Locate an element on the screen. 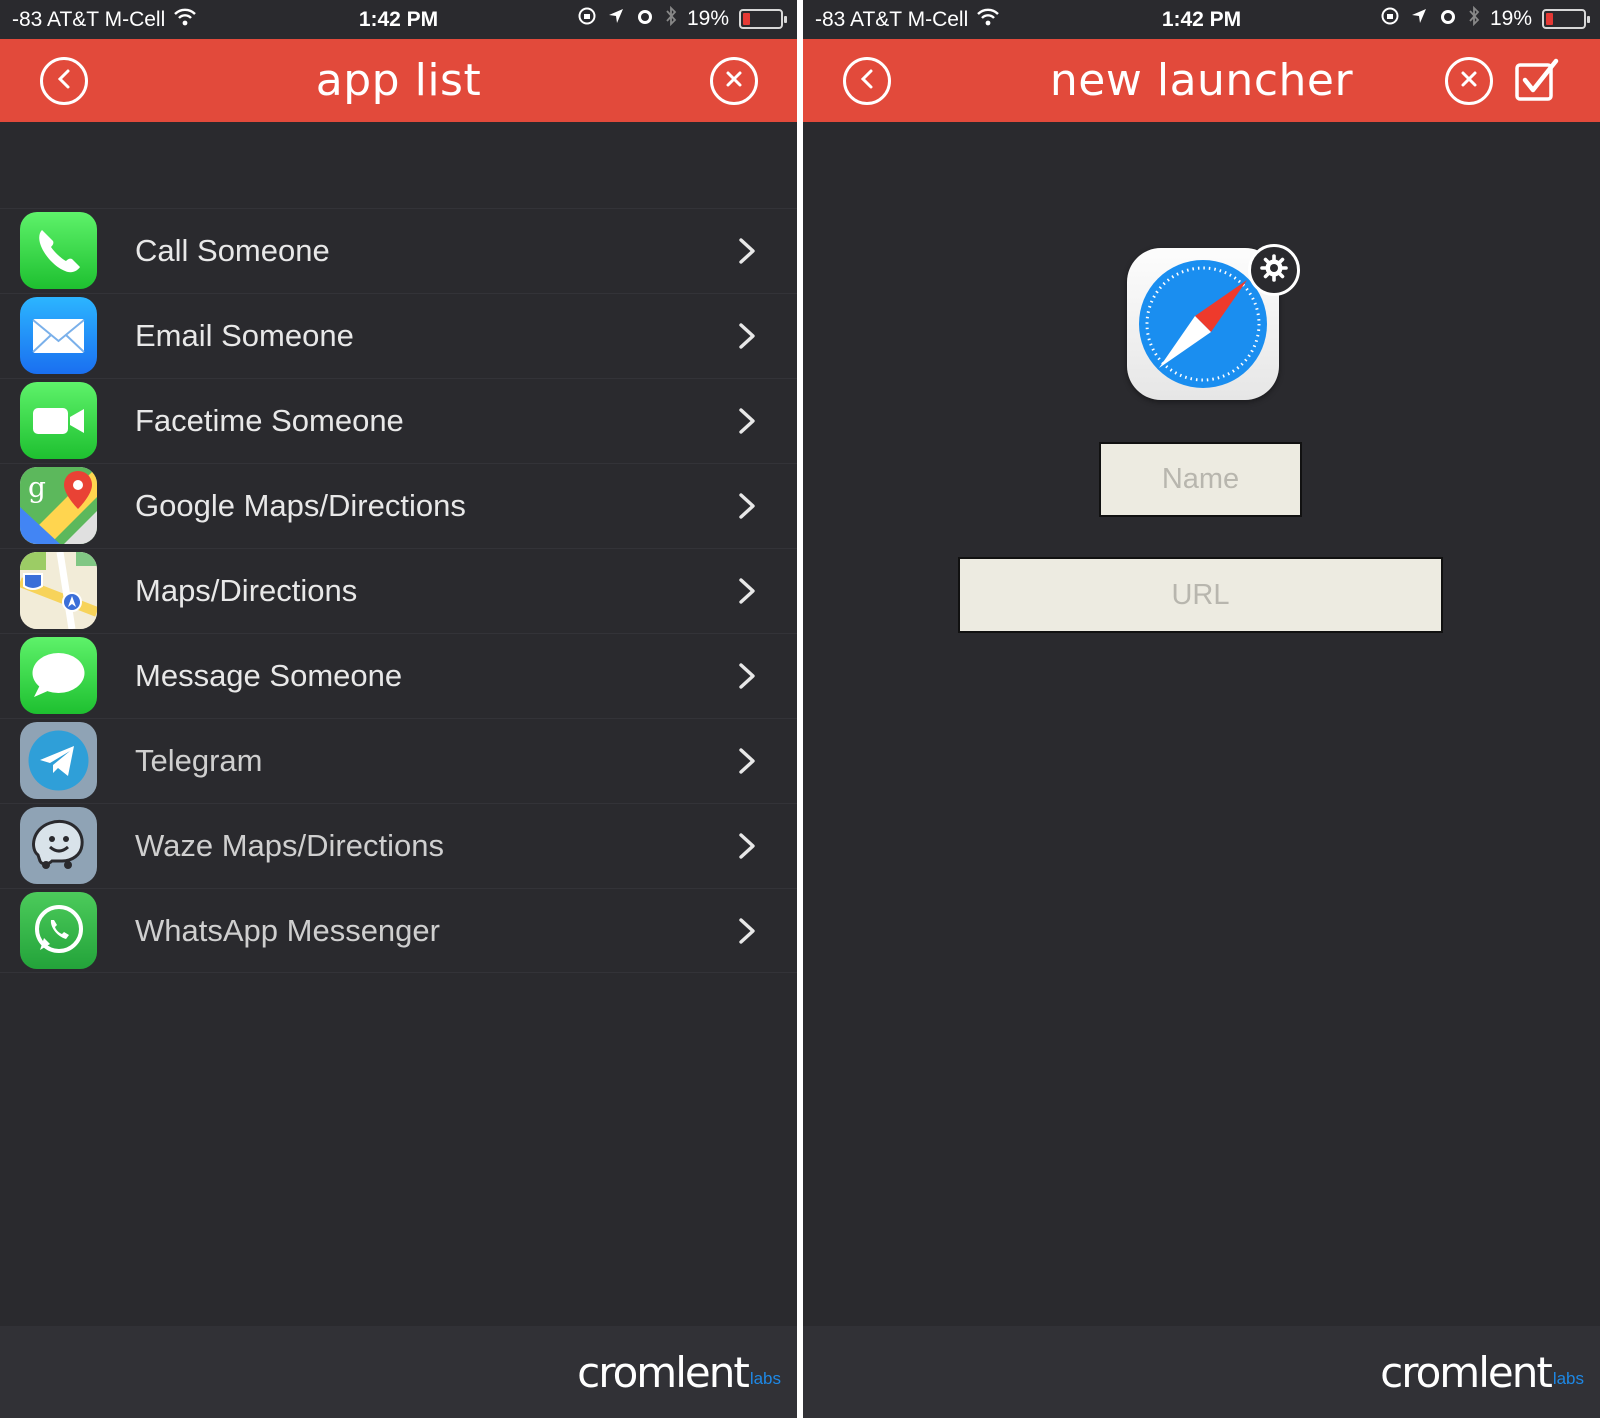  settings-button is located at coordinates (1274, 270).